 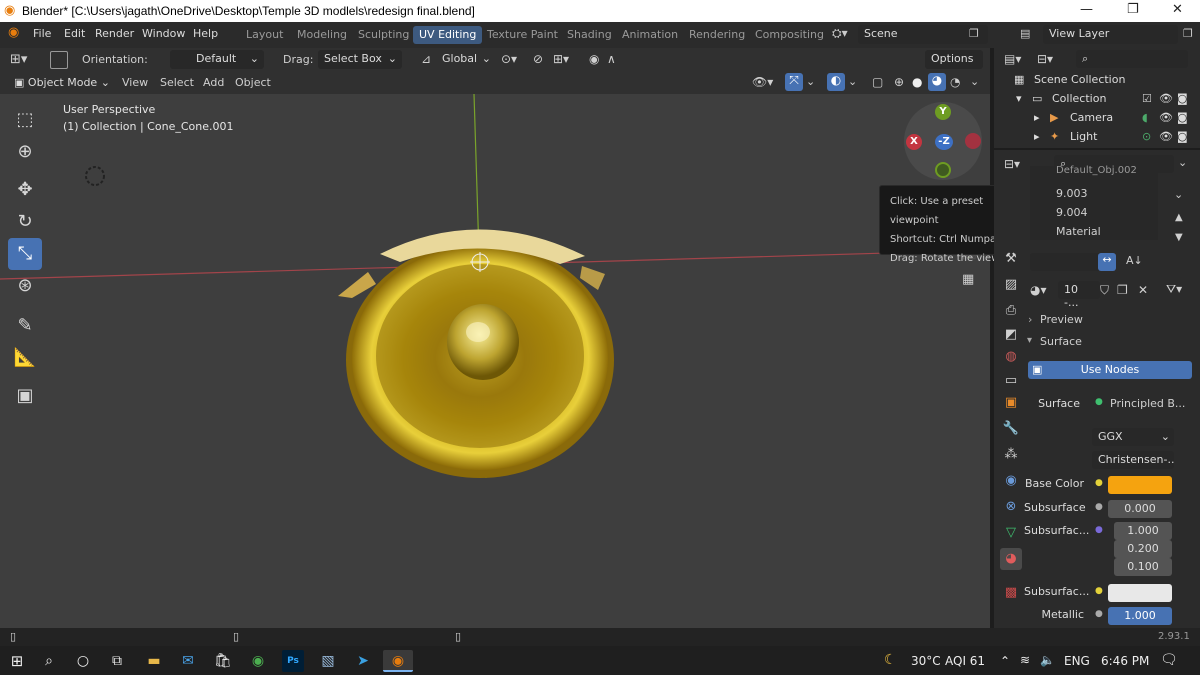 I want to click on wifi-icon: ≋, so click(x=1025, y=660).